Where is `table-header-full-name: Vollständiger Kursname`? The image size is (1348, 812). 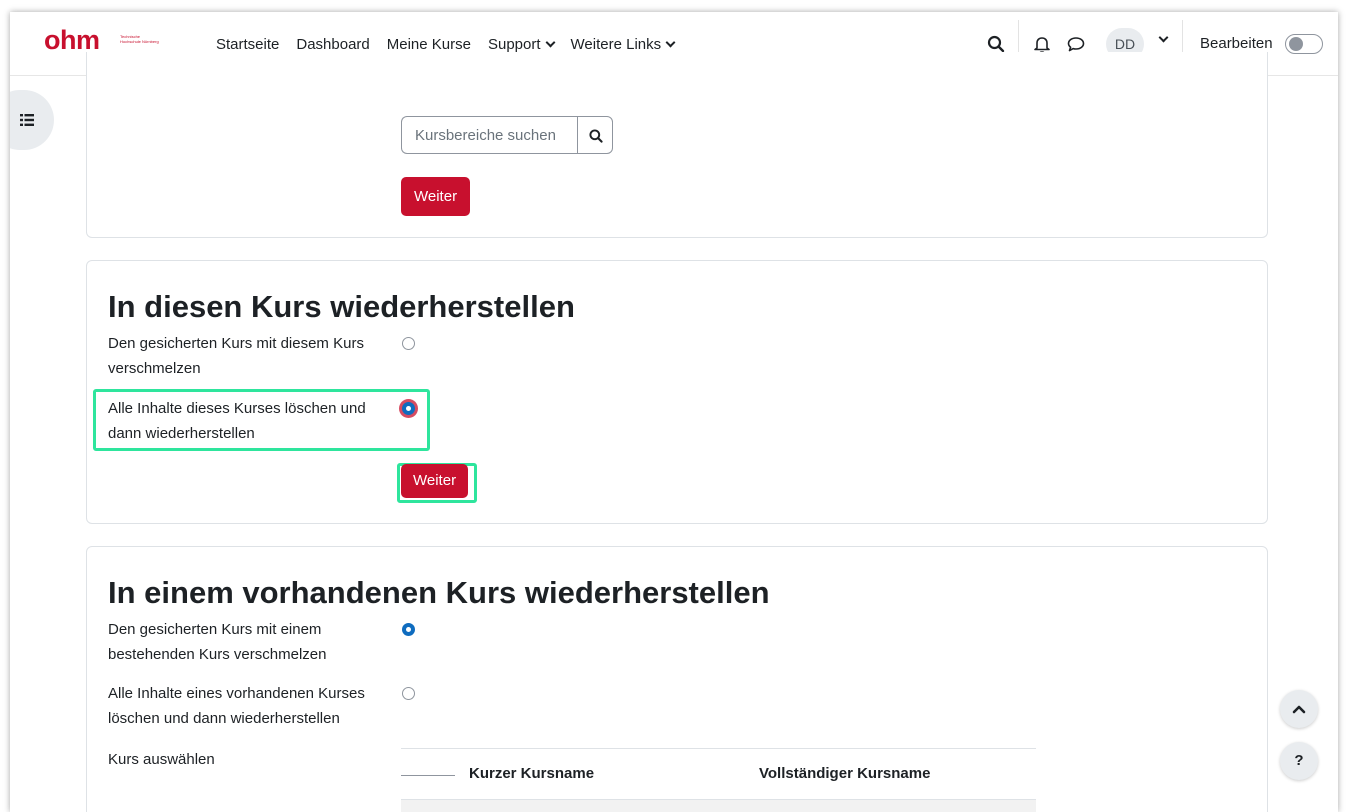 table-header-full-name: Vollständiger Kursname is located at coordinates (844, 773).